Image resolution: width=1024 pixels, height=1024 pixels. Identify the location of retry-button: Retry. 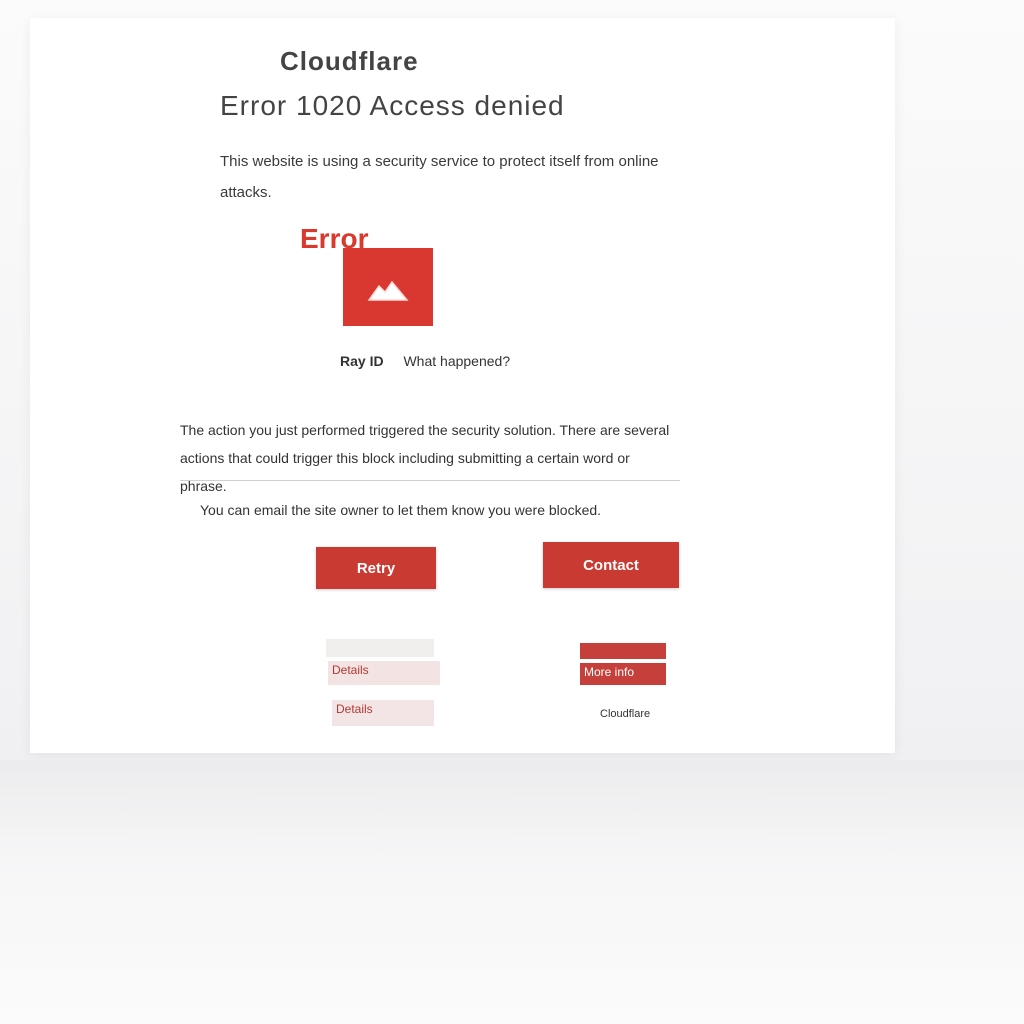
(376, 568).